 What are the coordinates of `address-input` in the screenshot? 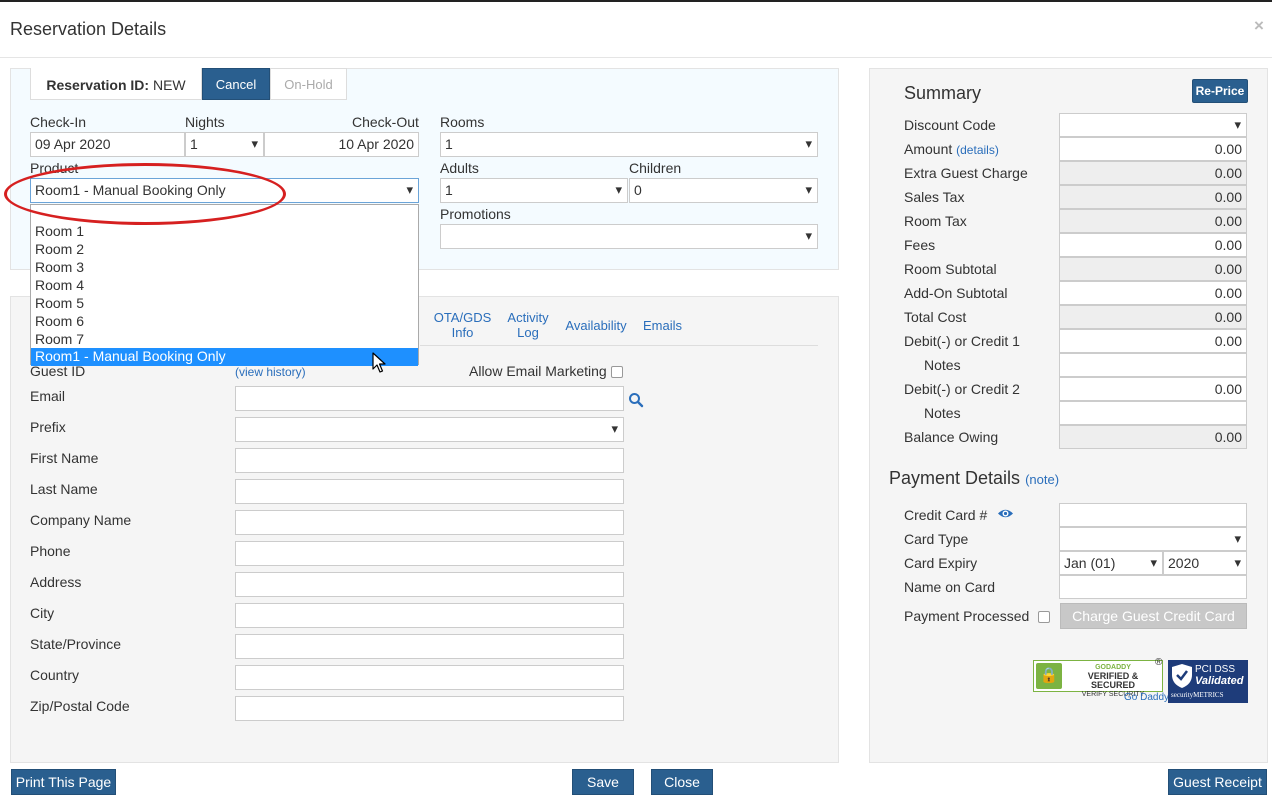 It's located at (429, 584).